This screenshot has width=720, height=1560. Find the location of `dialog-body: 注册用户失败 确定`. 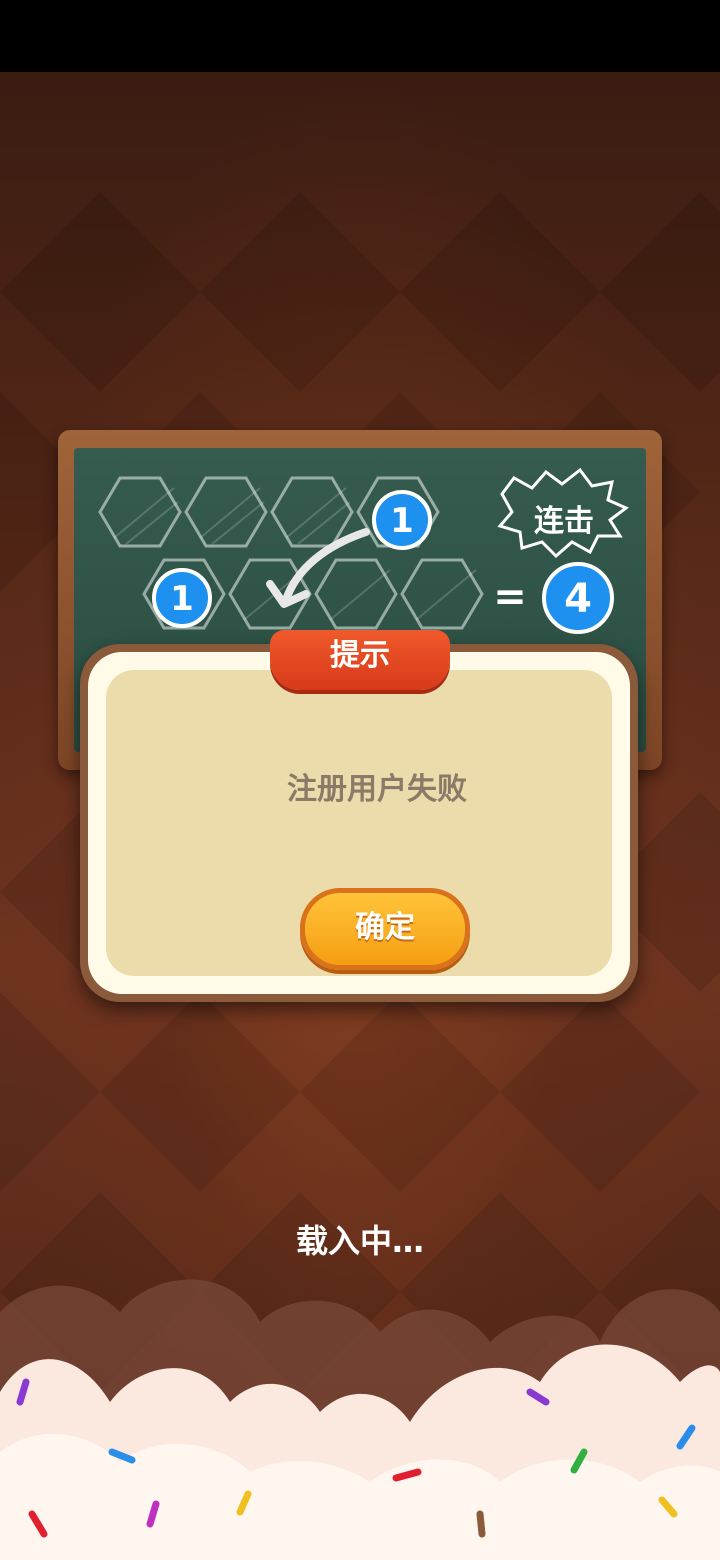

dialog-body: 注册用户失败 确定 is located at coordinates (359, 823).